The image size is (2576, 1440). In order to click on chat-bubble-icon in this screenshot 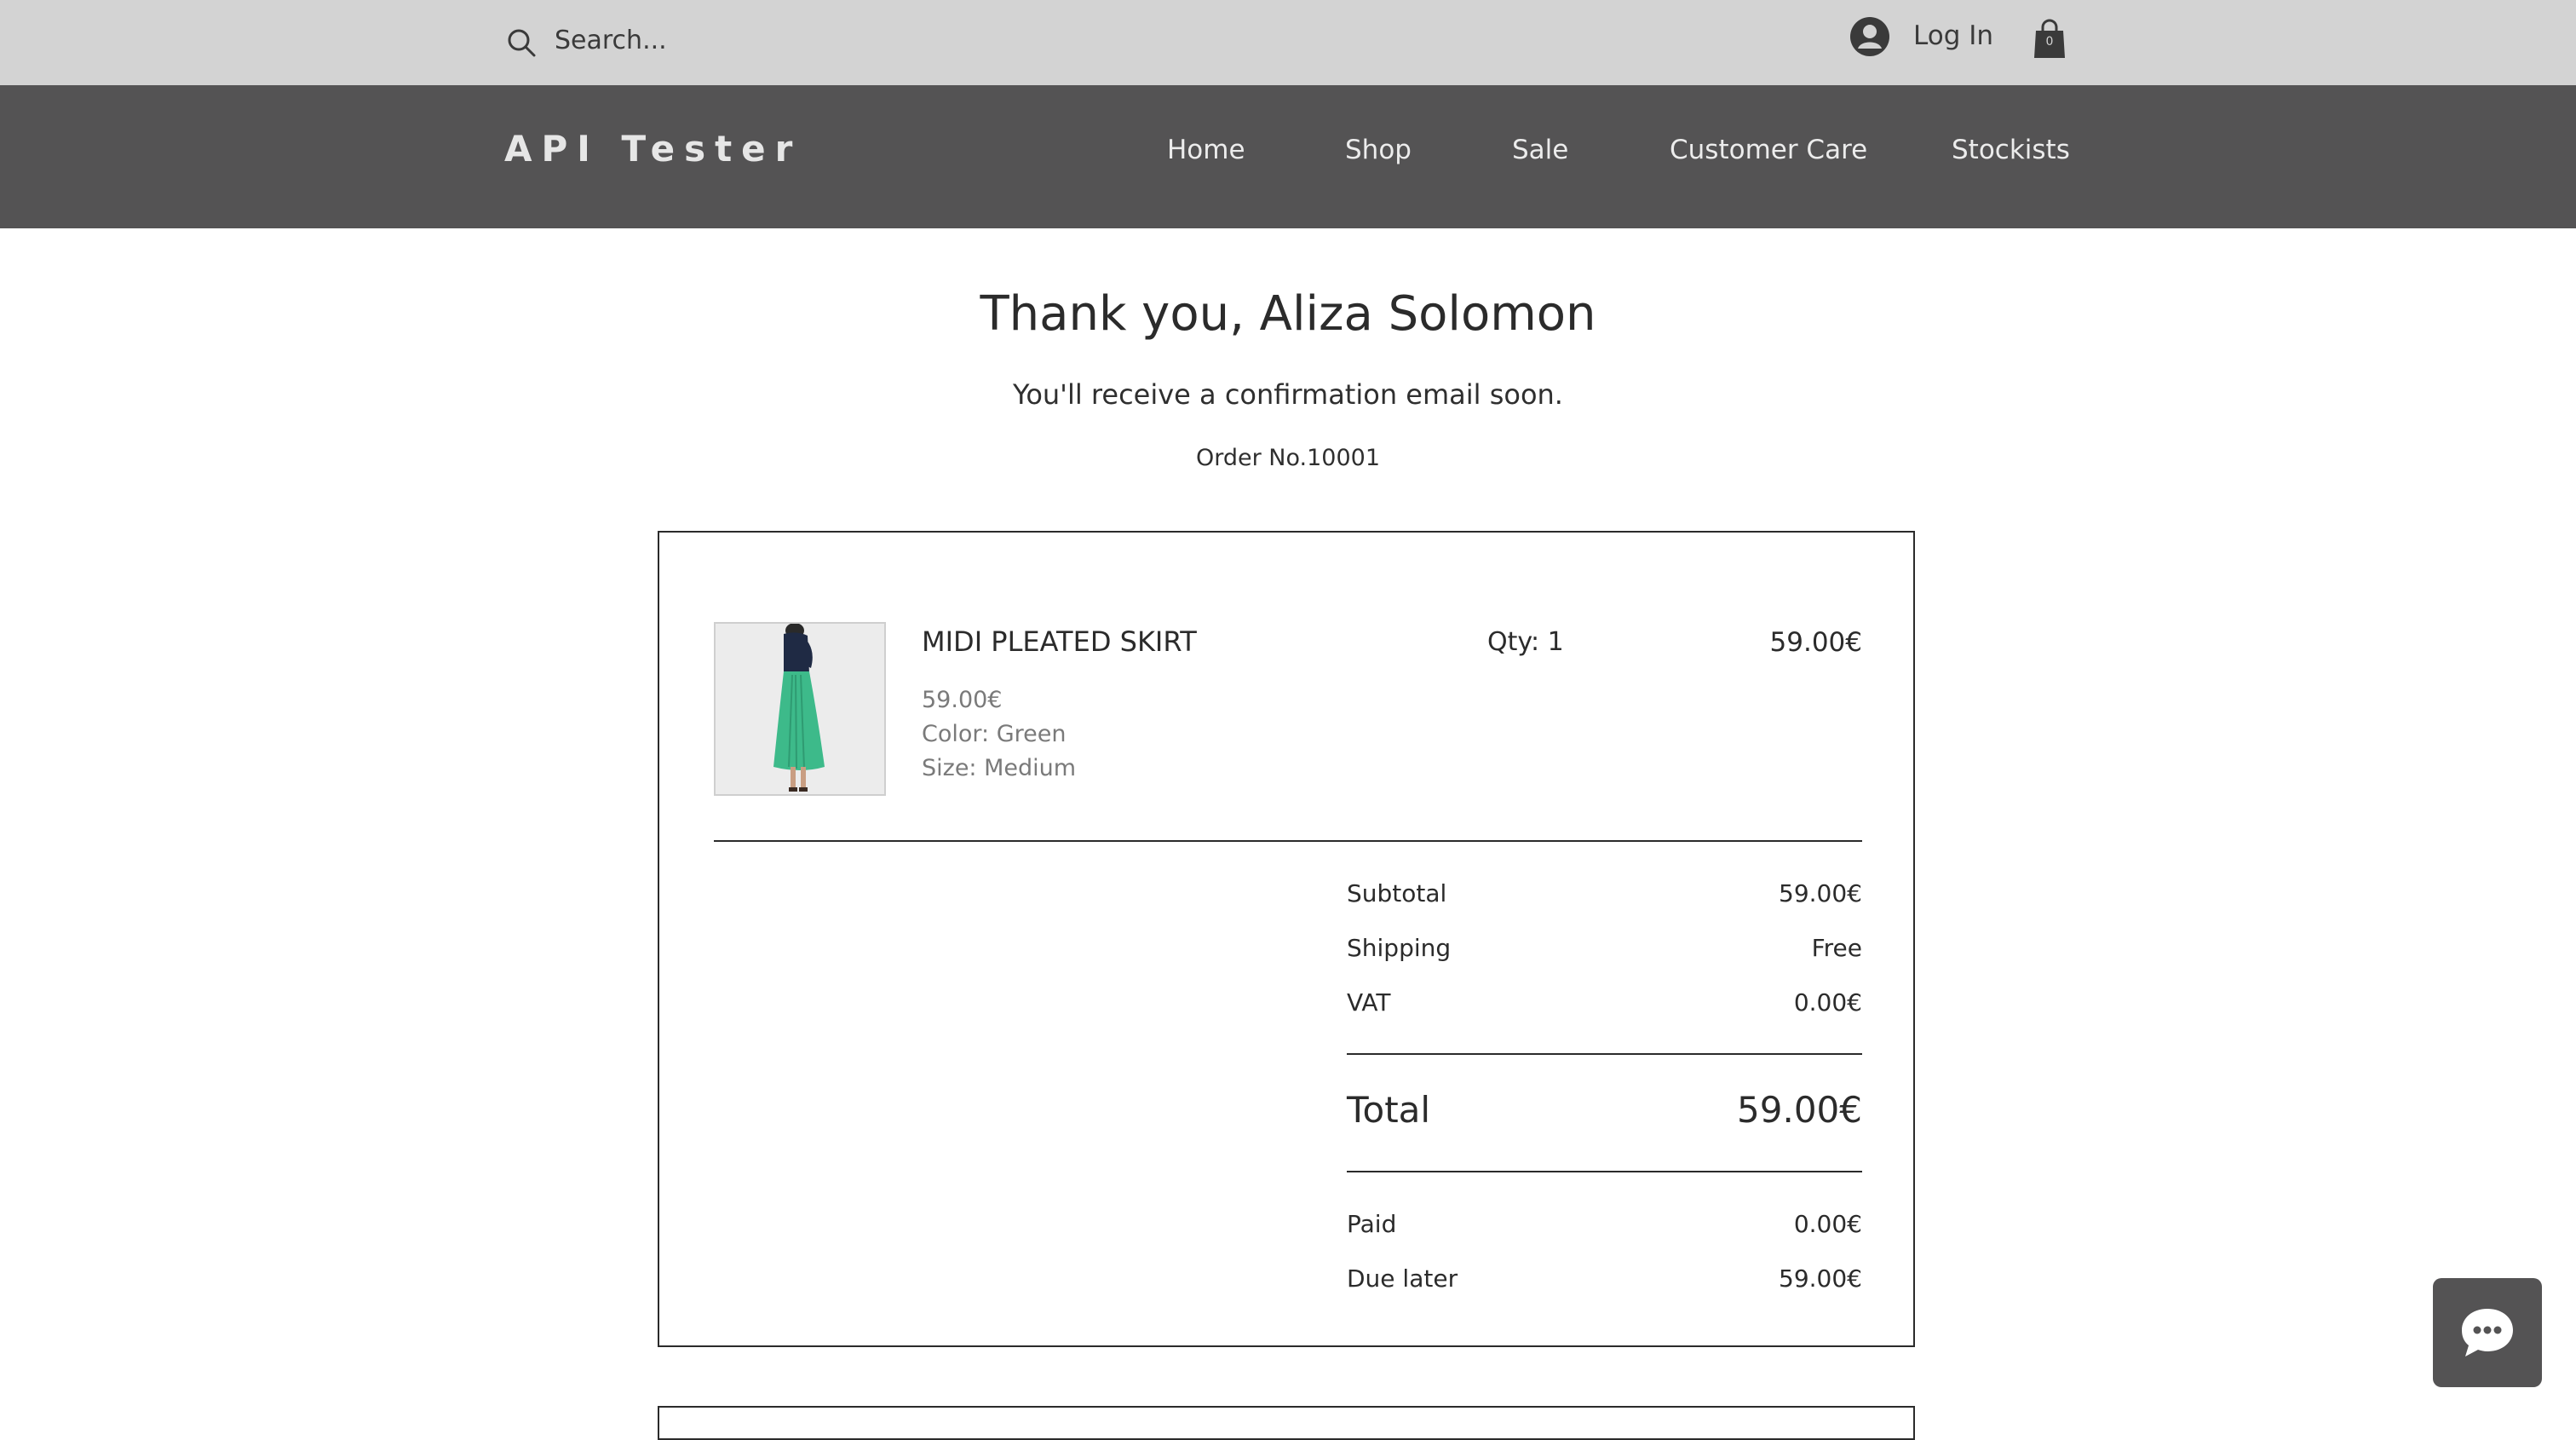, I will do `click(2487, 1333)`.